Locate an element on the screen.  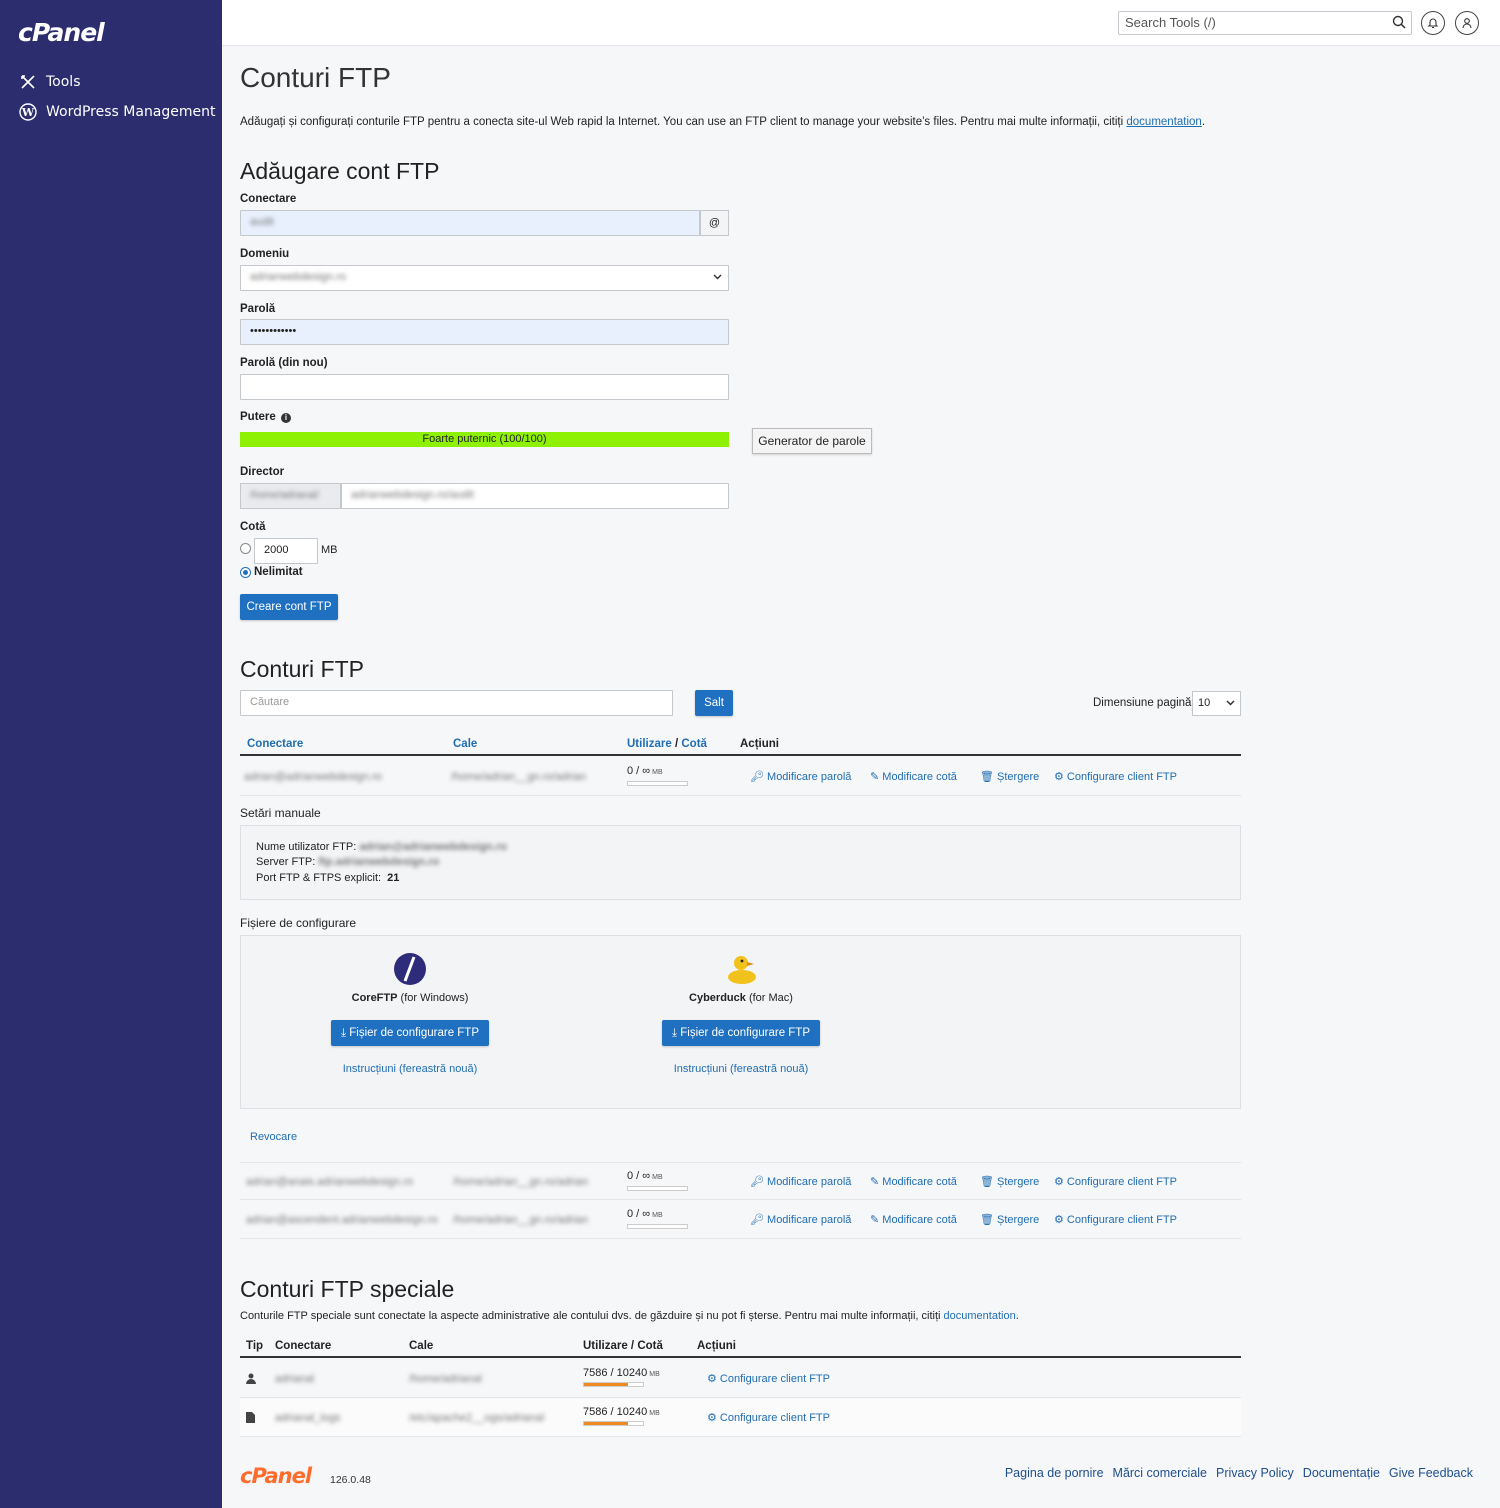
row-usage: 7586 / 10240 MB is located at coordinates (621, 1412).